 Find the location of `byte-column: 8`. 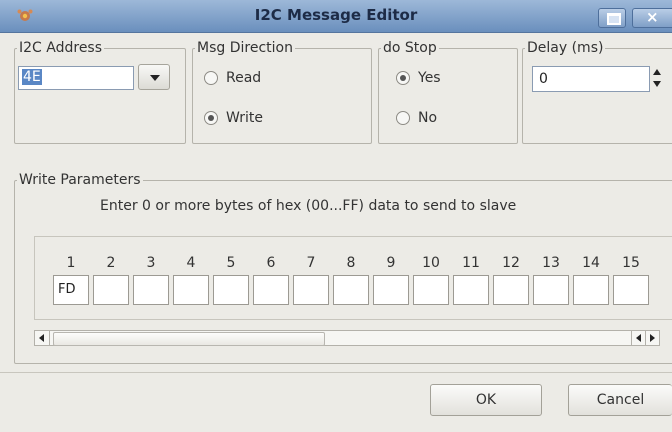

byte-column: 8 is located at coordinates (353, 280).